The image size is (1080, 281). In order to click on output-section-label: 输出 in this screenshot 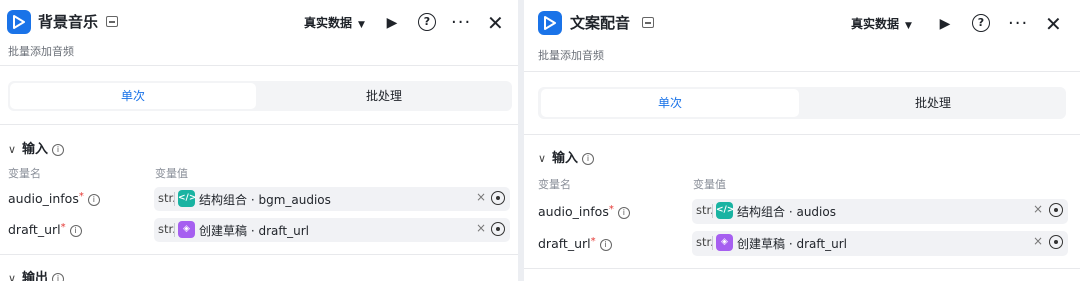, I will do `click(35, 276)`.